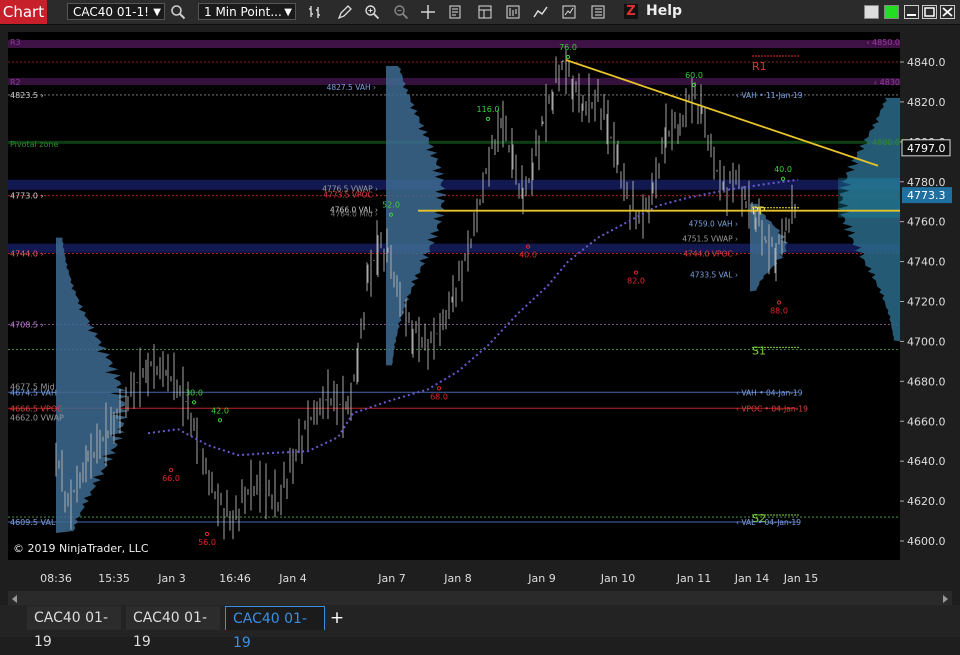  I want to click on tab-cac40-2: CAC40 01-19, so click(173, 628).